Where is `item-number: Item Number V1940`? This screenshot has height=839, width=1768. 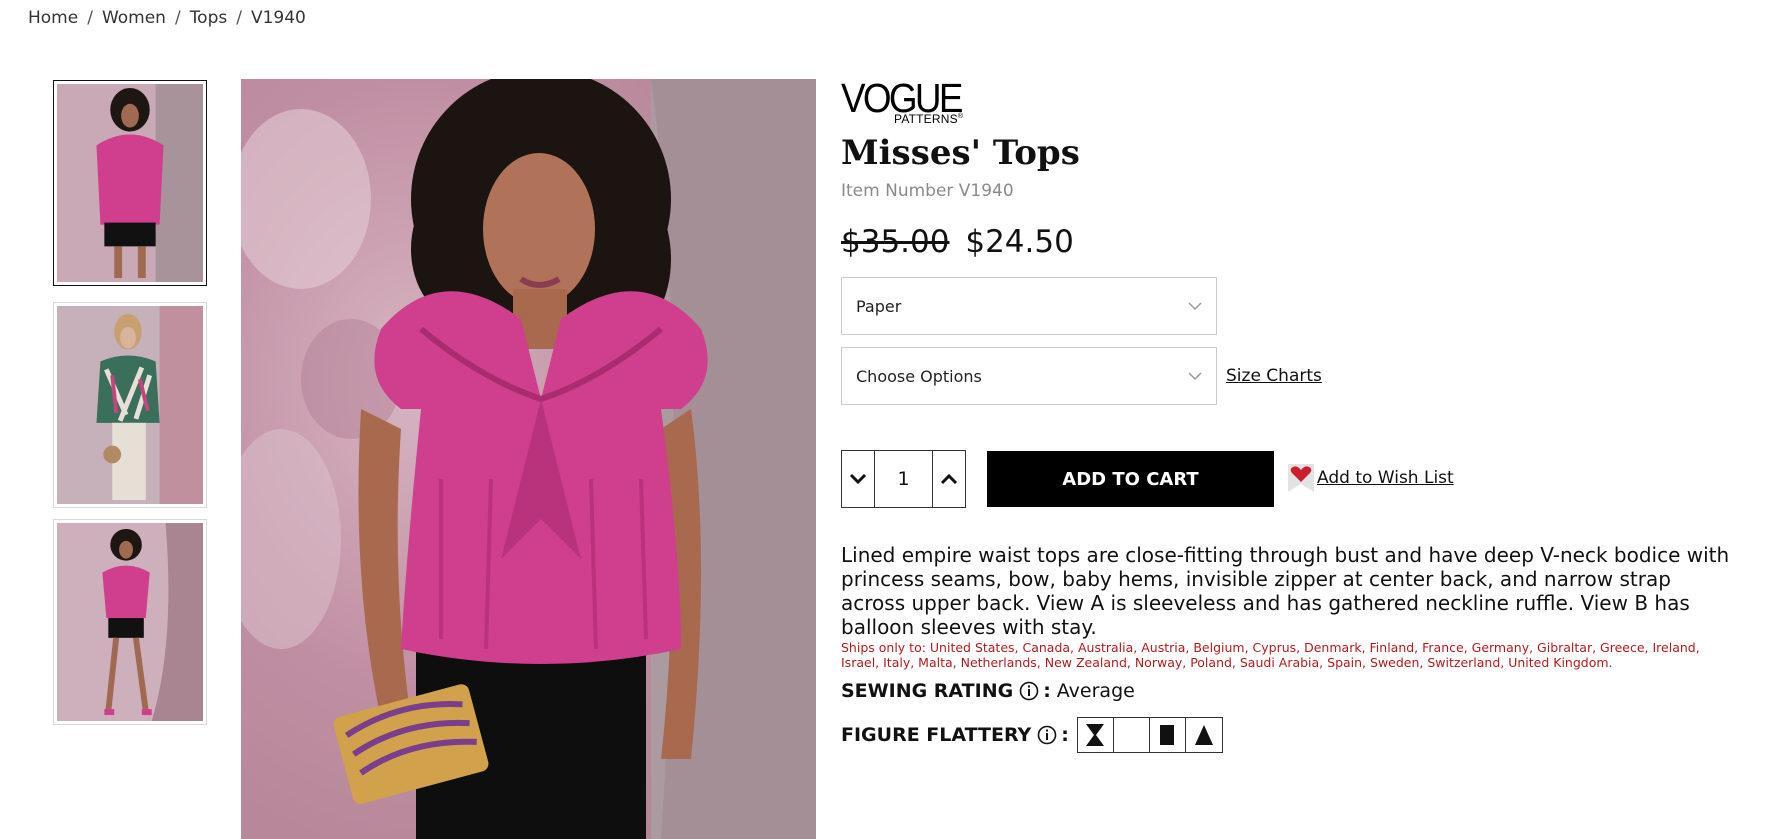 item-number: Item Number V1940 is located at coordinates (927, 191).